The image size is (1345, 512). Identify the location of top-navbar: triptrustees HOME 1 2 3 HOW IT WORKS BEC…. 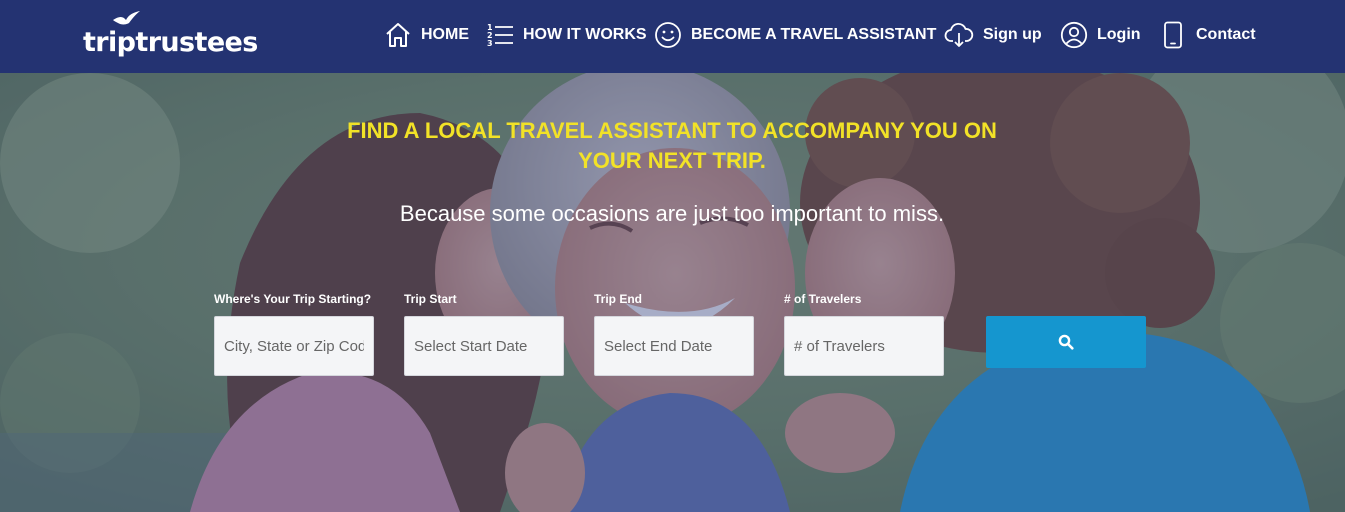
(672, 36).